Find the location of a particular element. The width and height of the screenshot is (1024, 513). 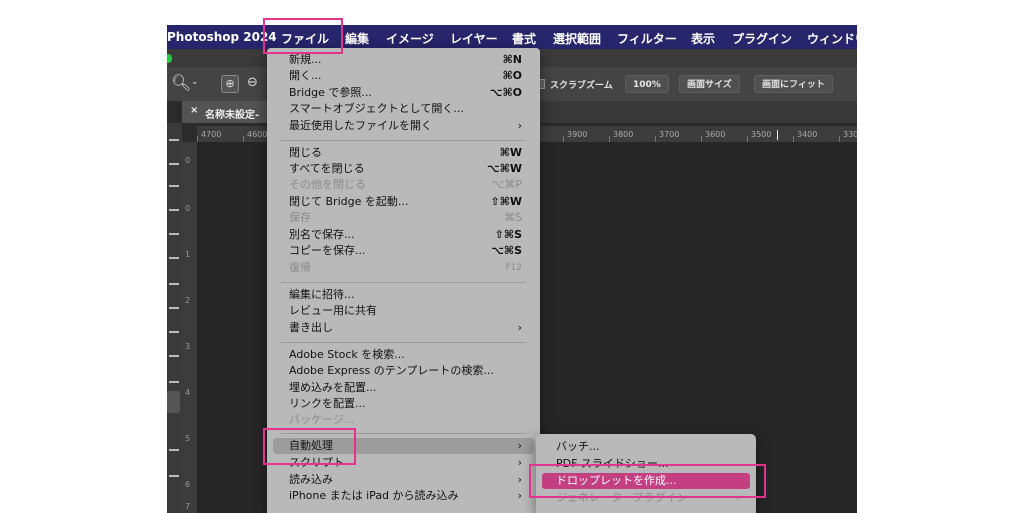

menu-type: 書式 is located at coordinates (524, 38).